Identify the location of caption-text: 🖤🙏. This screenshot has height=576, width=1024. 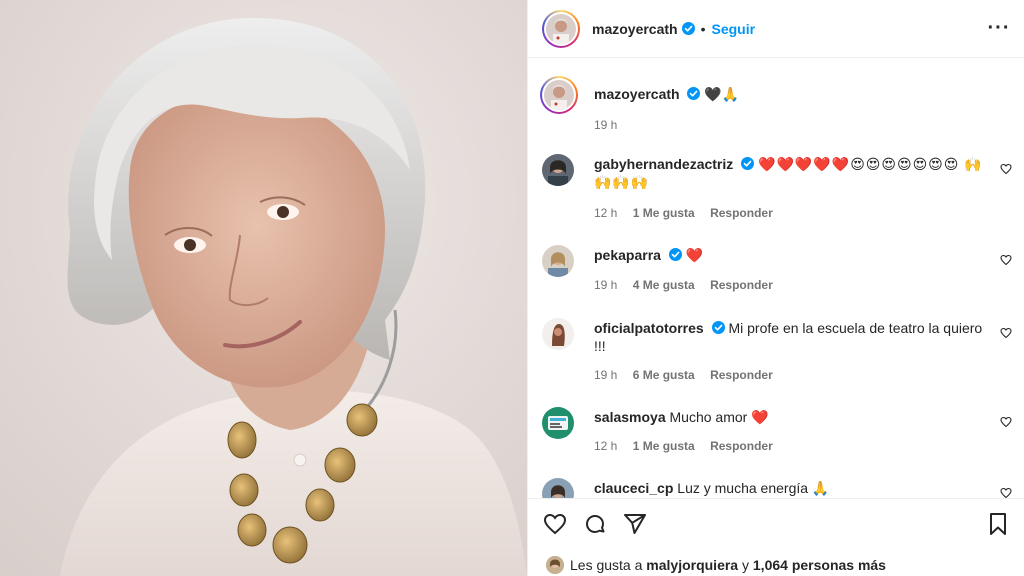
(722, 94).